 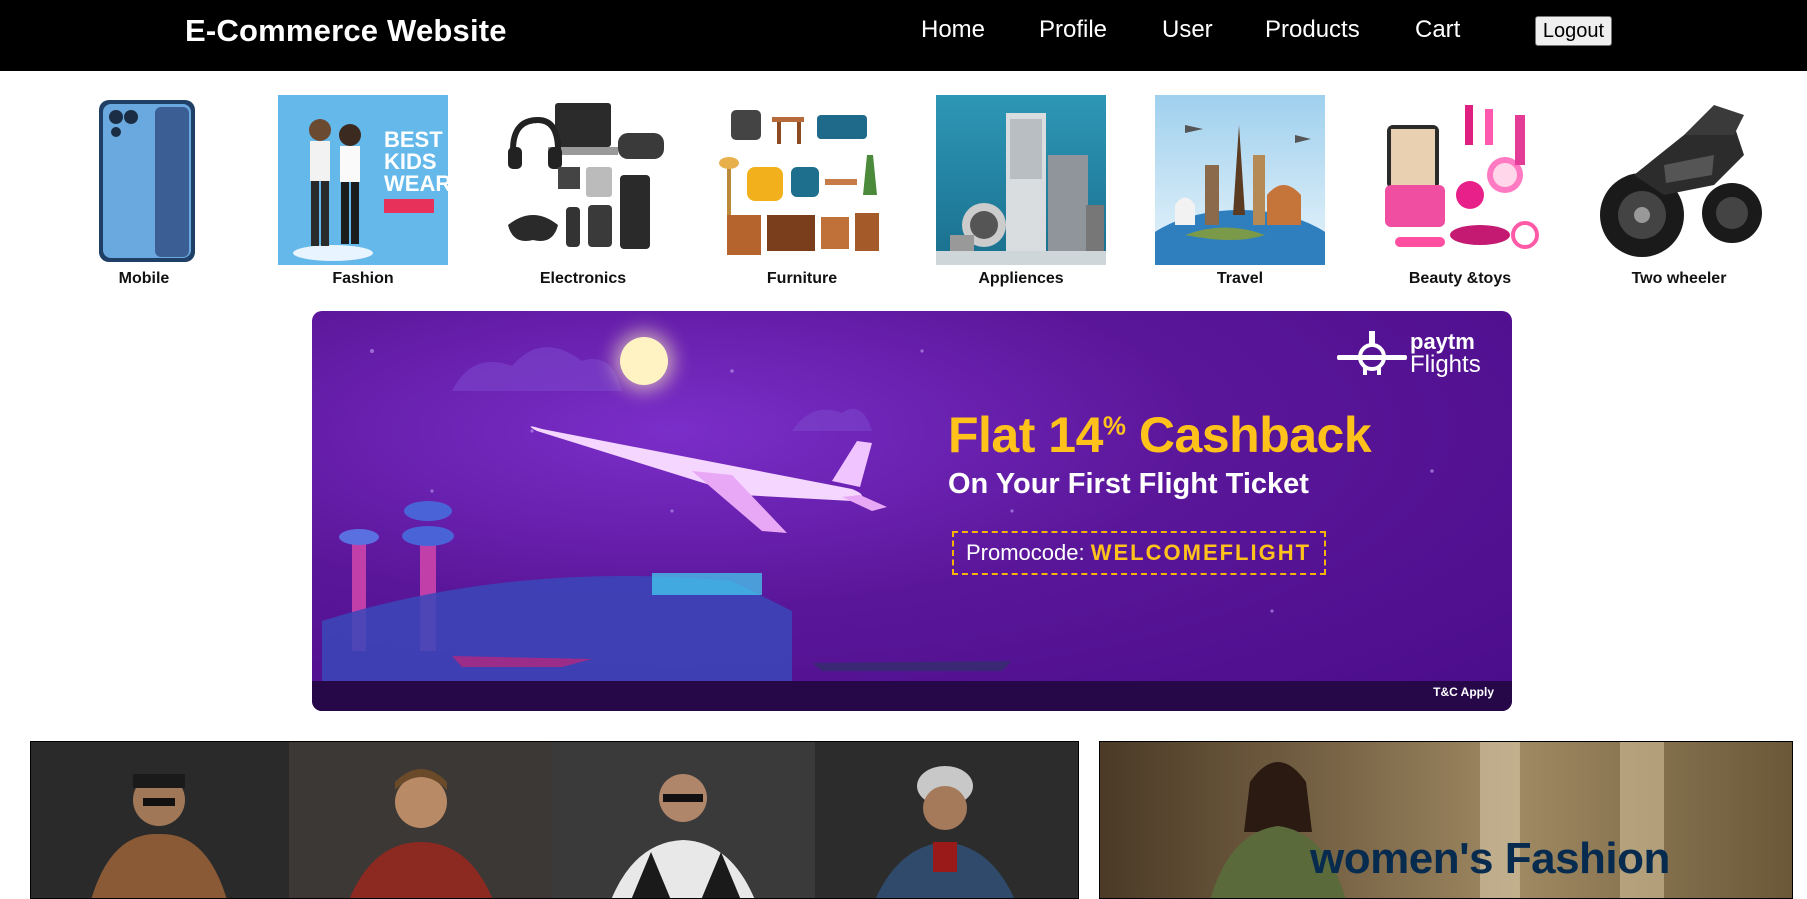 What do you see at coordinates (1372, 353) in the screenshot?
I see `airplane-icon` at bounding box center [1372, 353].